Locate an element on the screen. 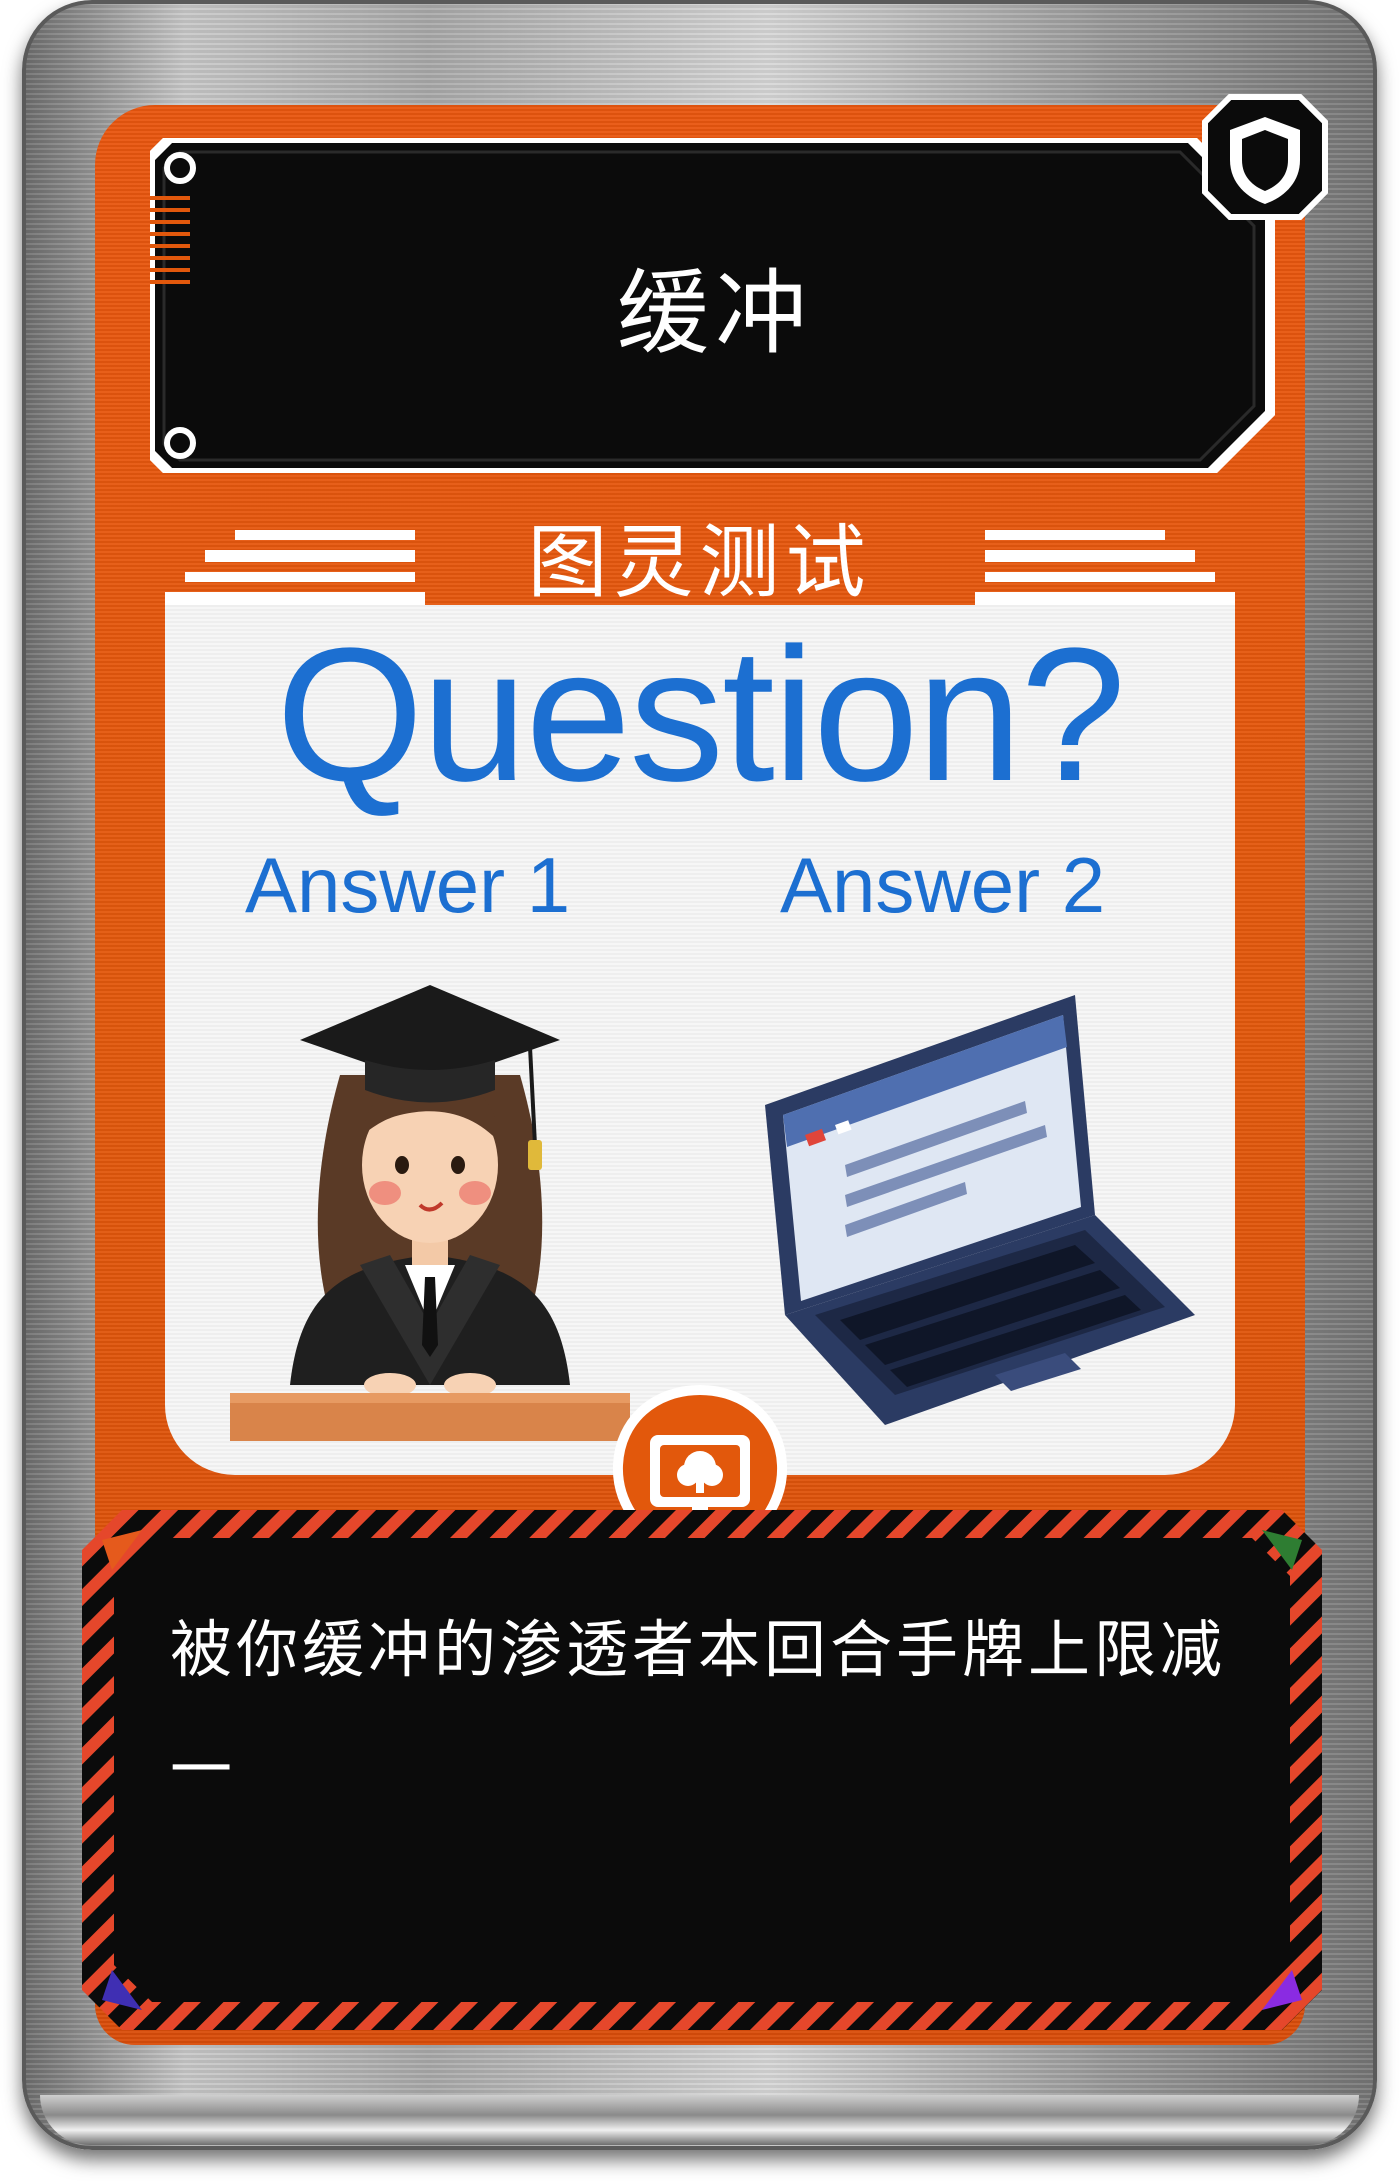 Image resolution: width=1399 pixels, height=2181 pixels. art-answer-1-text: Answer 1 is located at coordinates (408, 885).